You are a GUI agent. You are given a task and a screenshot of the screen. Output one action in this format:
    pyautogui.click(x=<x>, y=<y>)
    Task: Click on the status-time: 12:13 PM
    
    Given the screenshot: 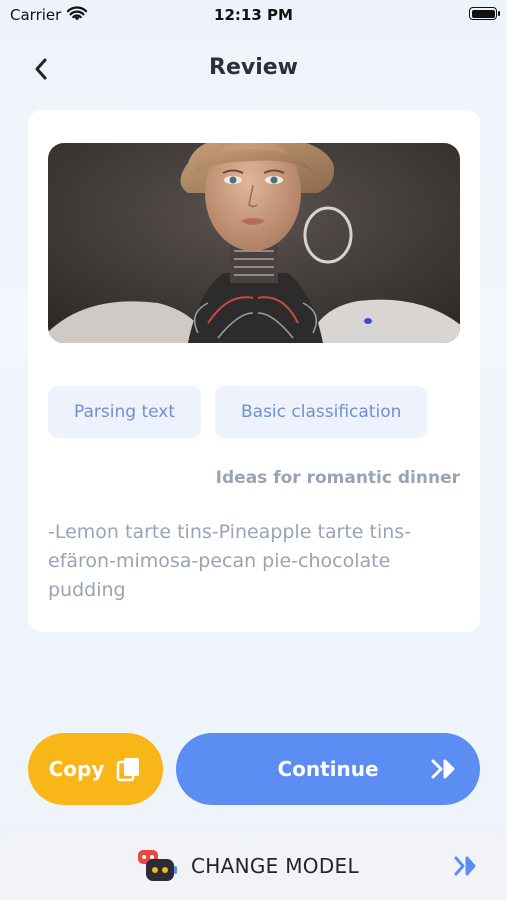 What is the action you would take?
    pyautogui.click(x=253, y=15)
    